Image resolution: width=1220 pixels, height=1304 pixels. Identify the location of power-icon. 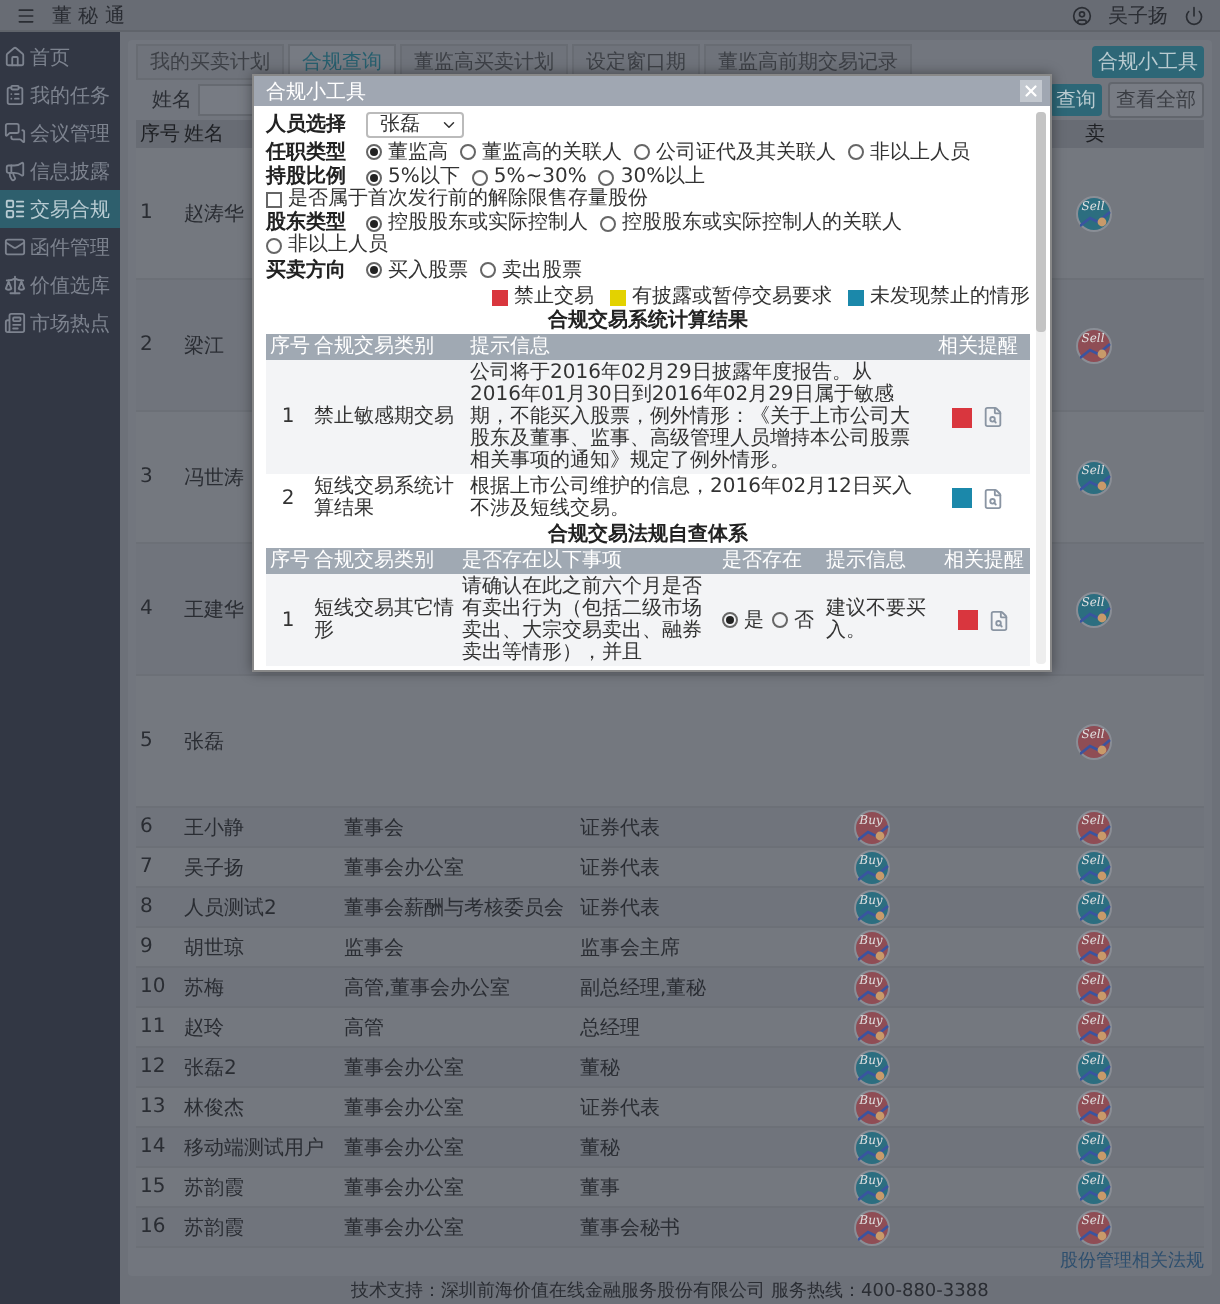
(1194, 15).